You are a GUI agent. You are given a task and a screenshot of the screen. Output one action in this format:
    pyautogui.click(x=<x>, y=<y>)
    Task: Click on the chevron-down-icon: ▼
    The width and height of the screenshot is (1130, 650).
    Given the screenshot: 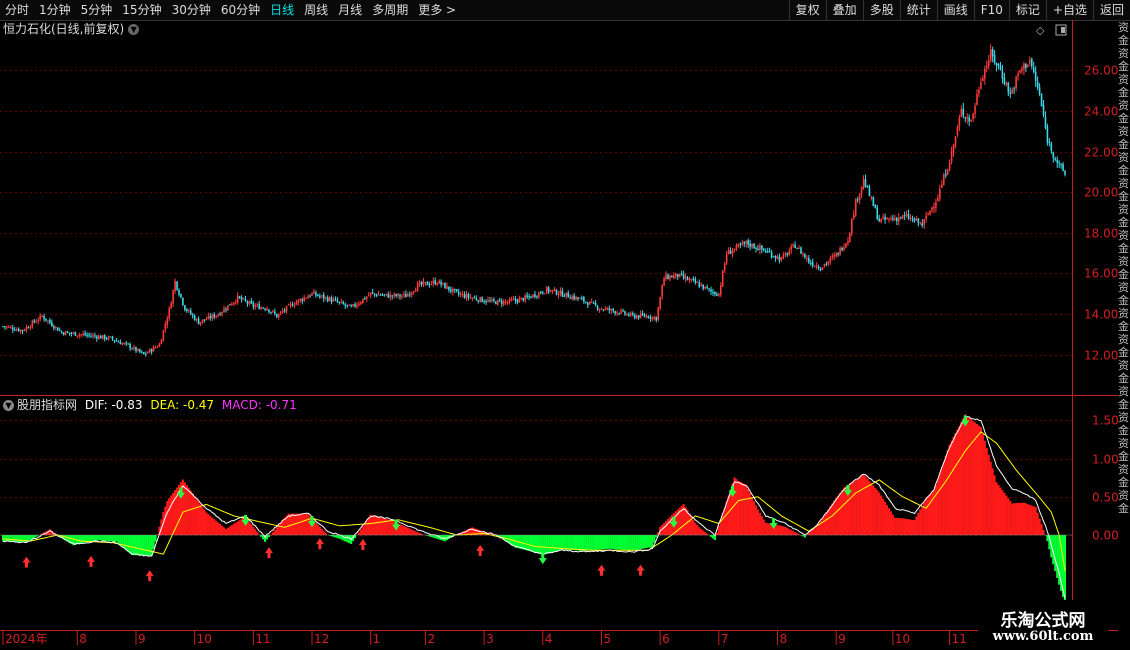 What is the action you would take?
    pyautogui.click(x=8, y=405)
    